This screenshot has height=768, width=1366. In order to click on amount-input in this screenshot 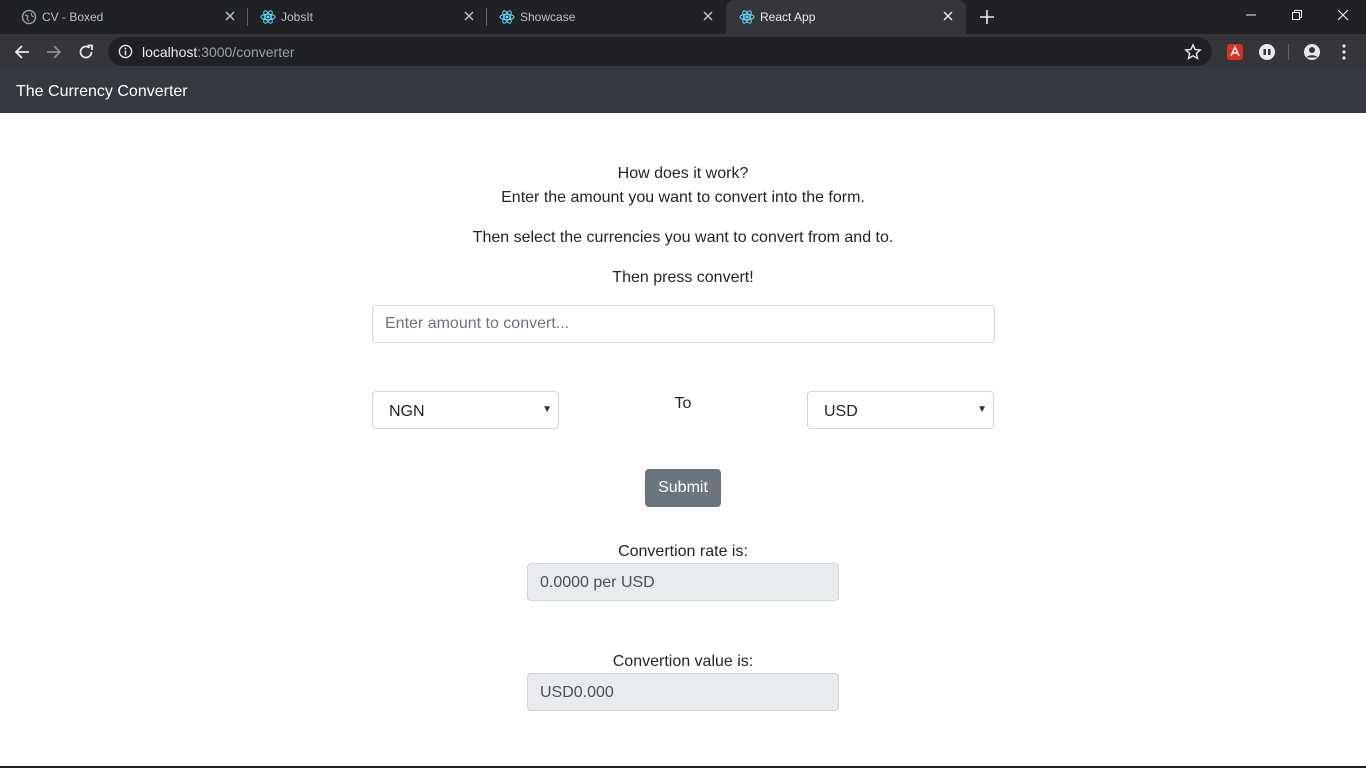, I will do `click(683, 324)`.